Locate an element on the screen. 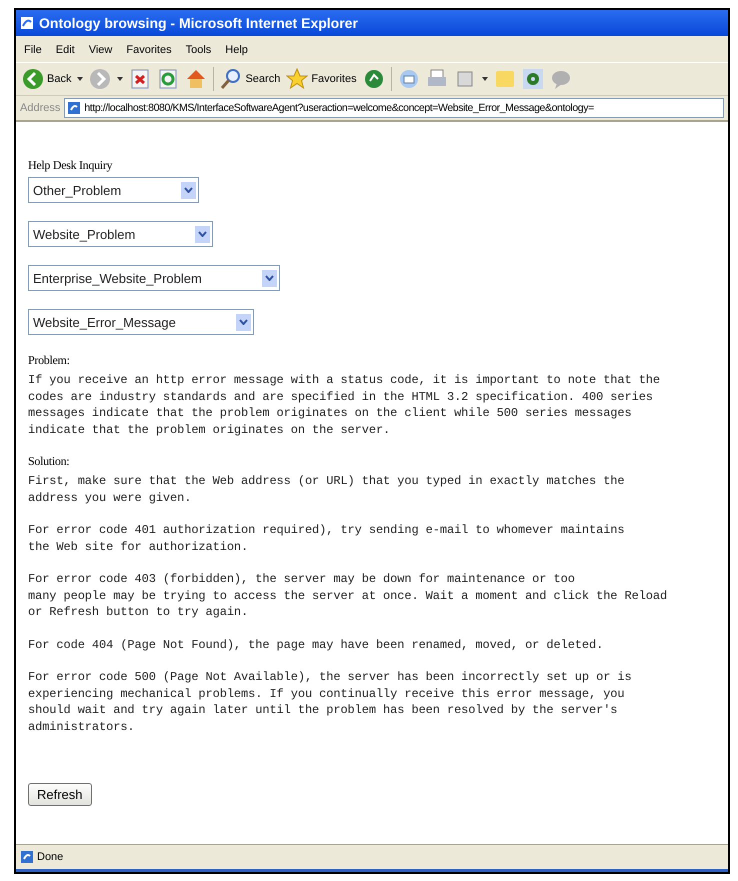 This screenshot has height=881, width=738. home-icon is located at coordinates (196, 79).